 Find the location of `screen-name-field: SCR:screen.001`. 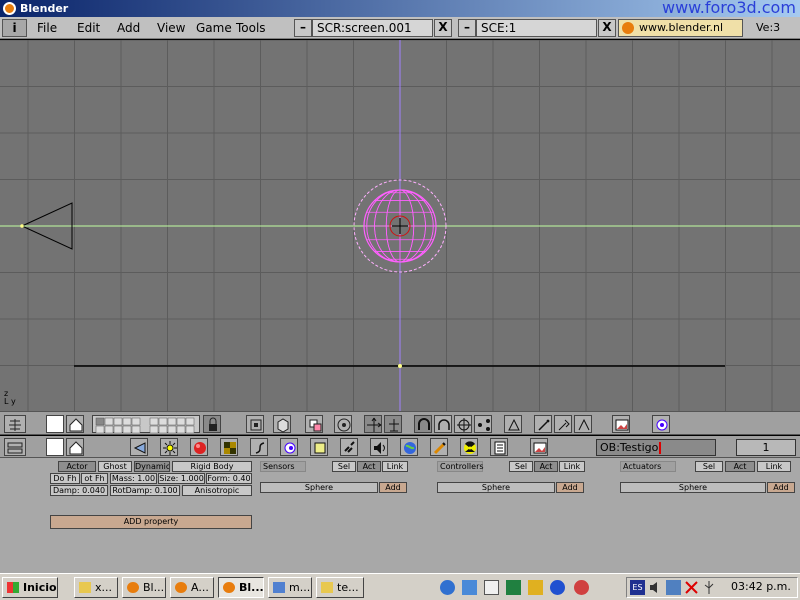

screen-name-field: SCR:screen.001 is located at coordinates (372, 28).